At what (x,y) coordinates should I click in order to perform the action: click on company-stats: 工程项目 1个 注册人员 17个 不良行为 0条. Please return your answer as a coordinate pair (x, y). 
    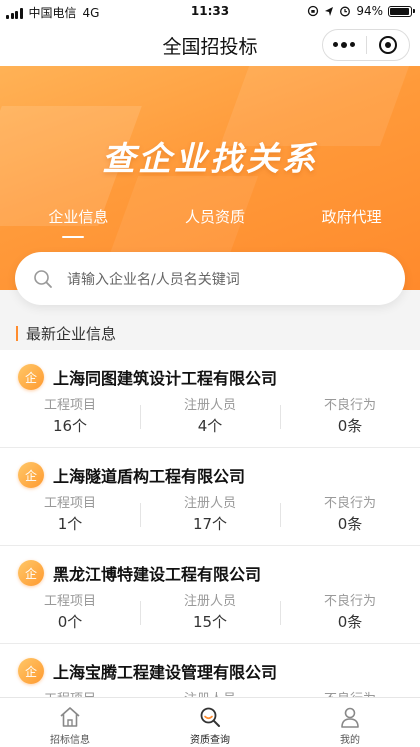
    Looking at the image, I should click on (210, 515).